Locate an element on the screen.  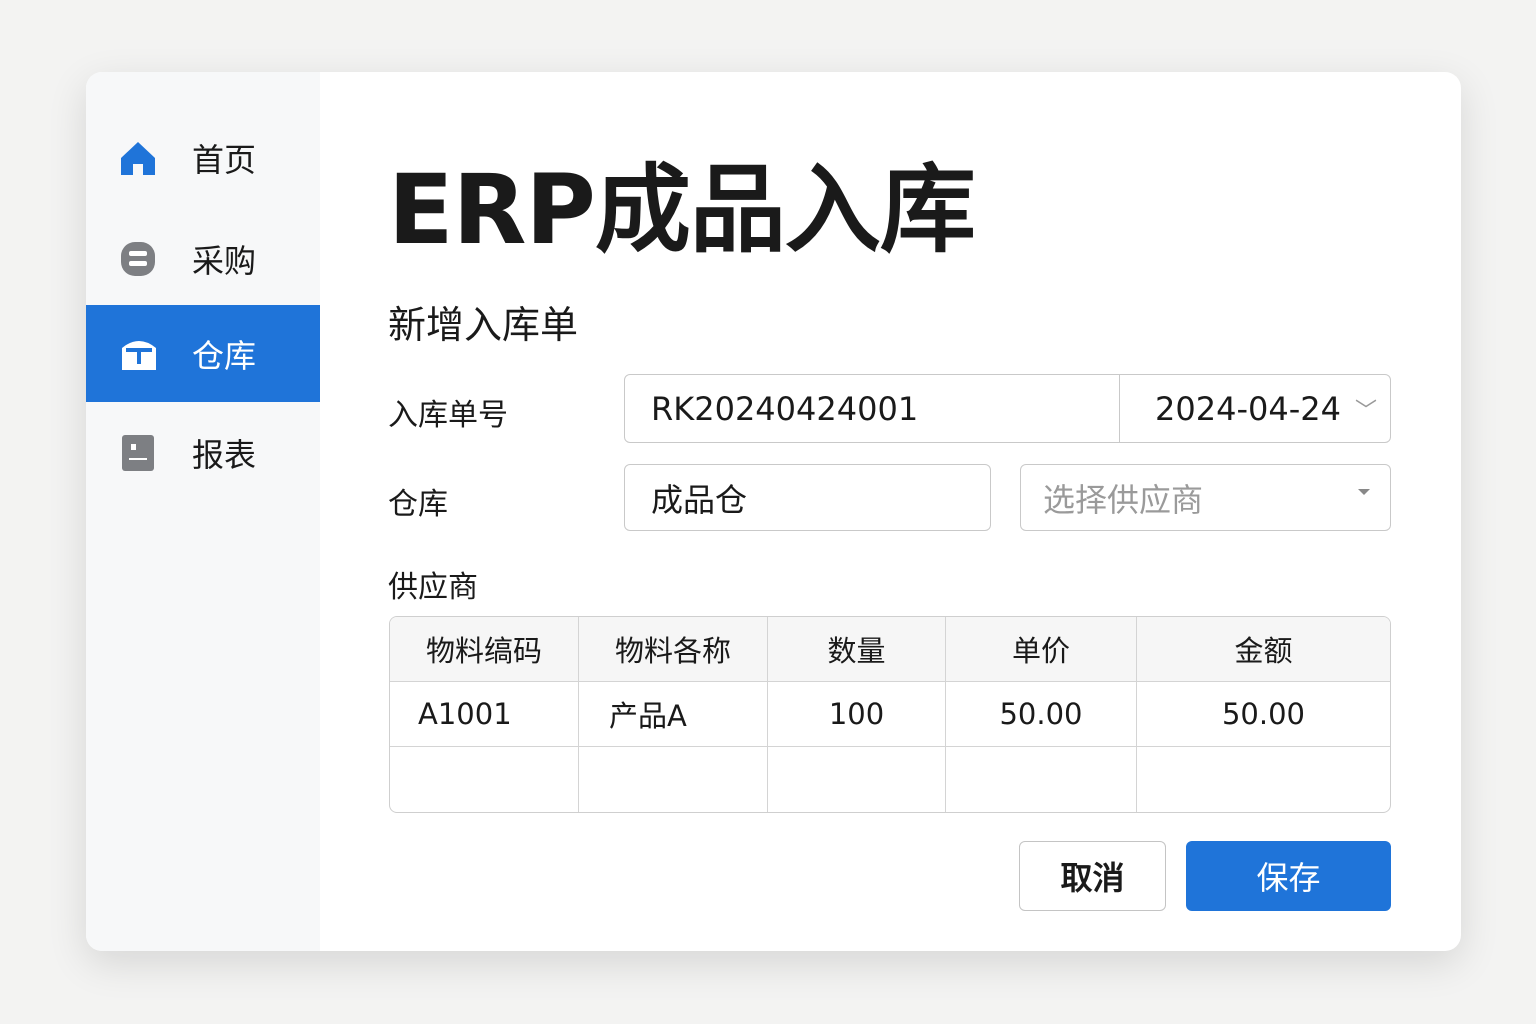
order-no-label: 入库单号 is located at coordinates (448, 415).